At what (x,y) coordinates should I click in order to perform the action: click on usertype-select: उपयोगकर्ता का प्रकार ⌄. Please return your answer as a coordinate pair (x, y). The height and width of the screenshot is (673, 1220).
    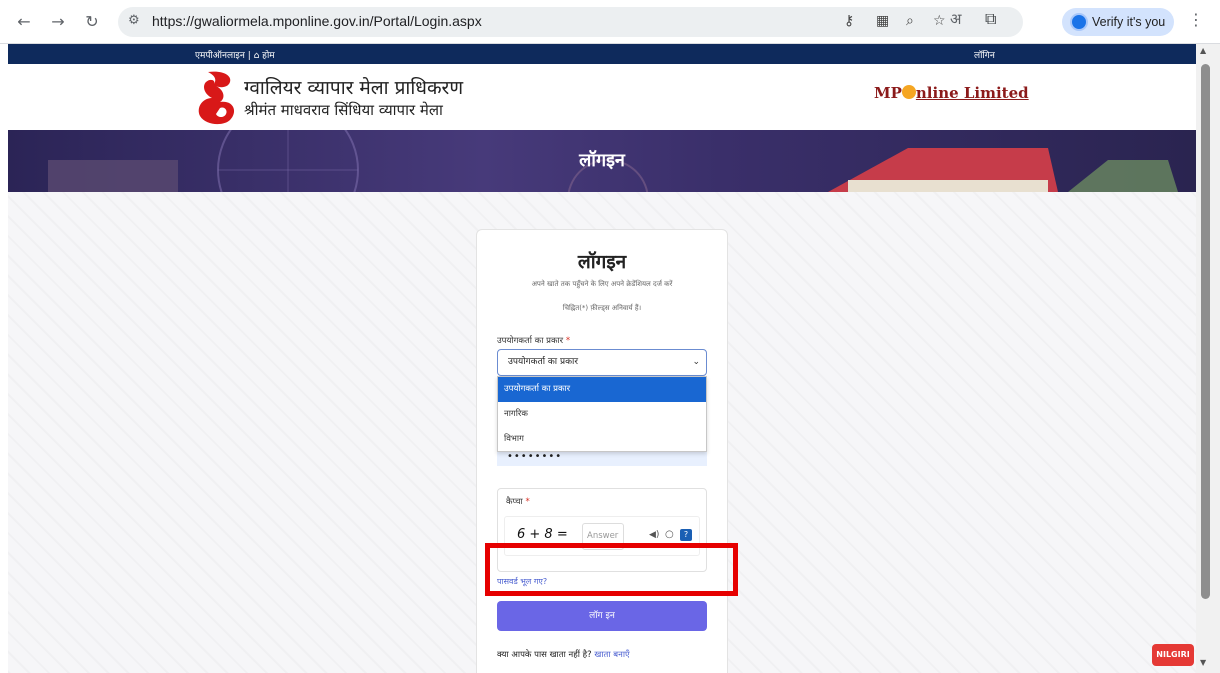
    Looking at the image, I should click on (602, 362).